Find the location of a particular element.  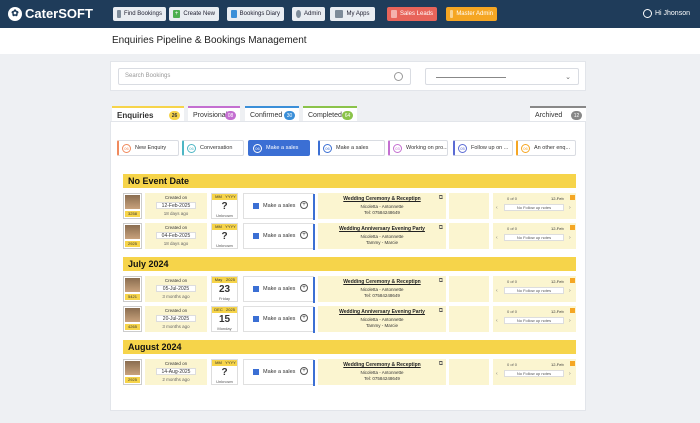

event-day: 15 is located at coordinates (224, 319).